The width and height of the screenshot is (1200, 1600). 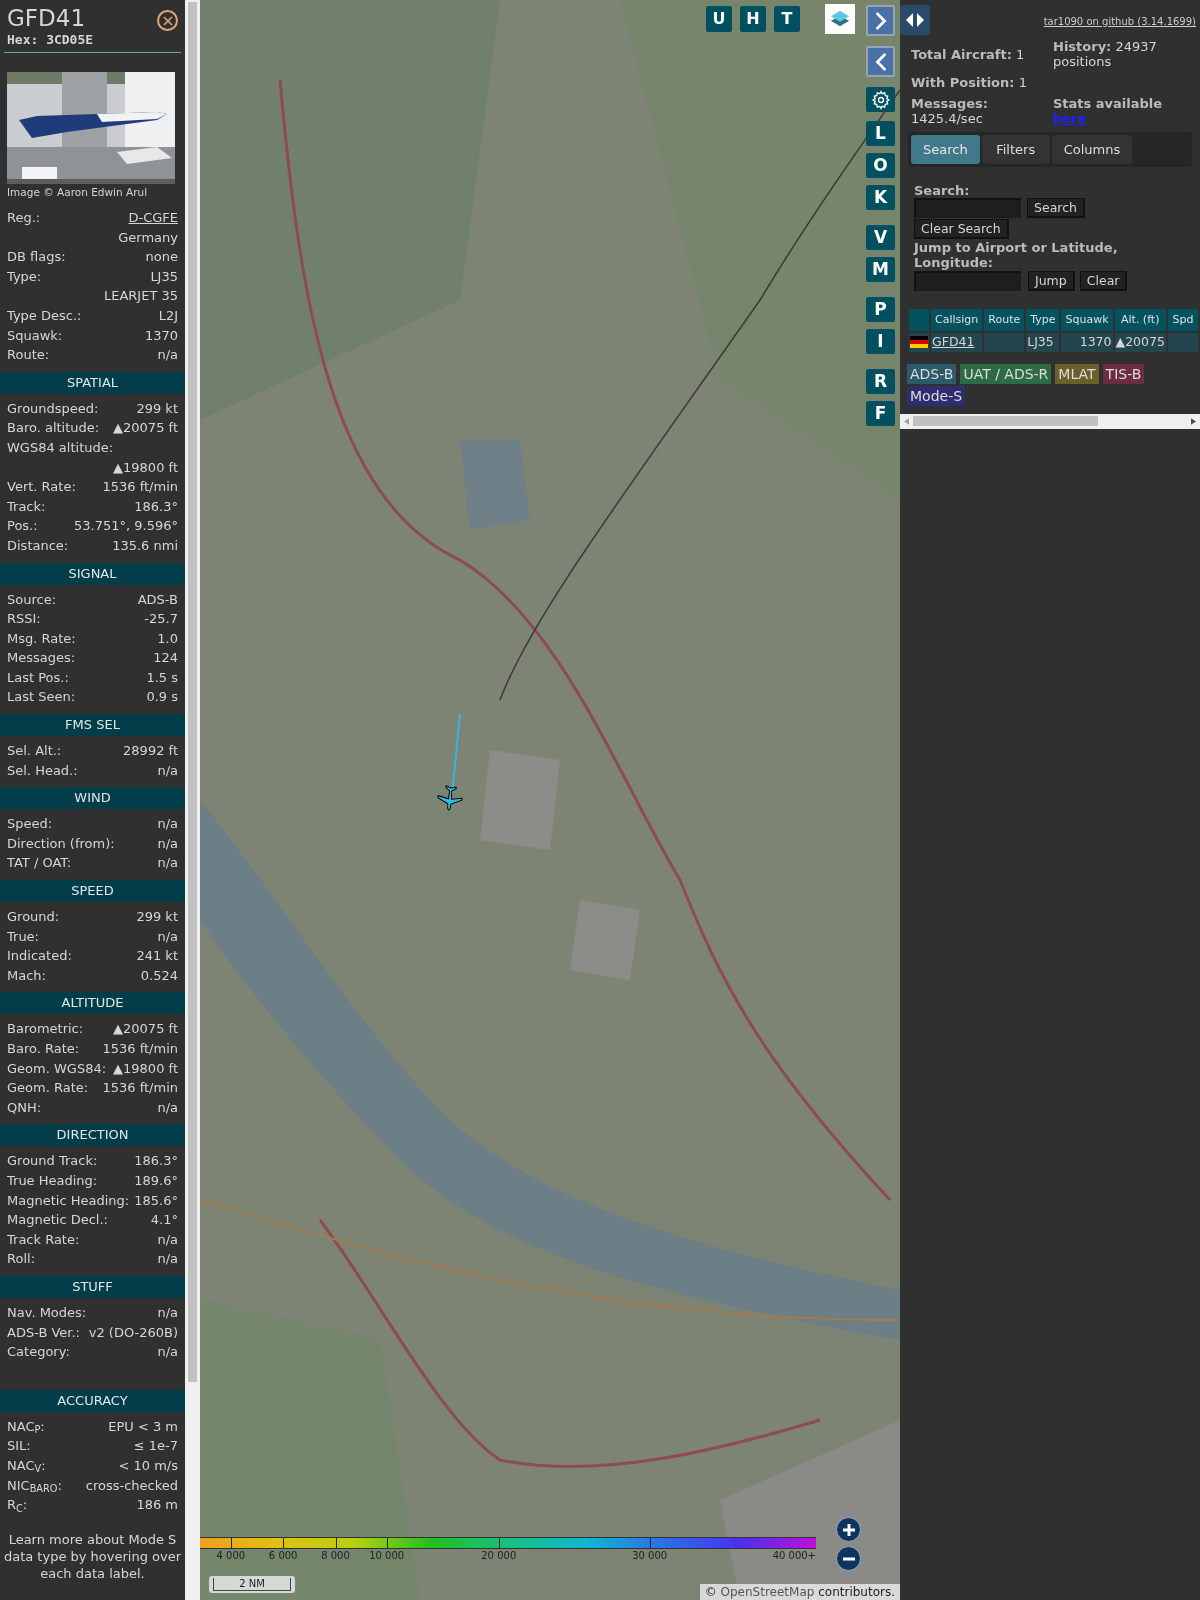 I want to click on column-header: Alt. (ft), so click(x=1140, y=320).